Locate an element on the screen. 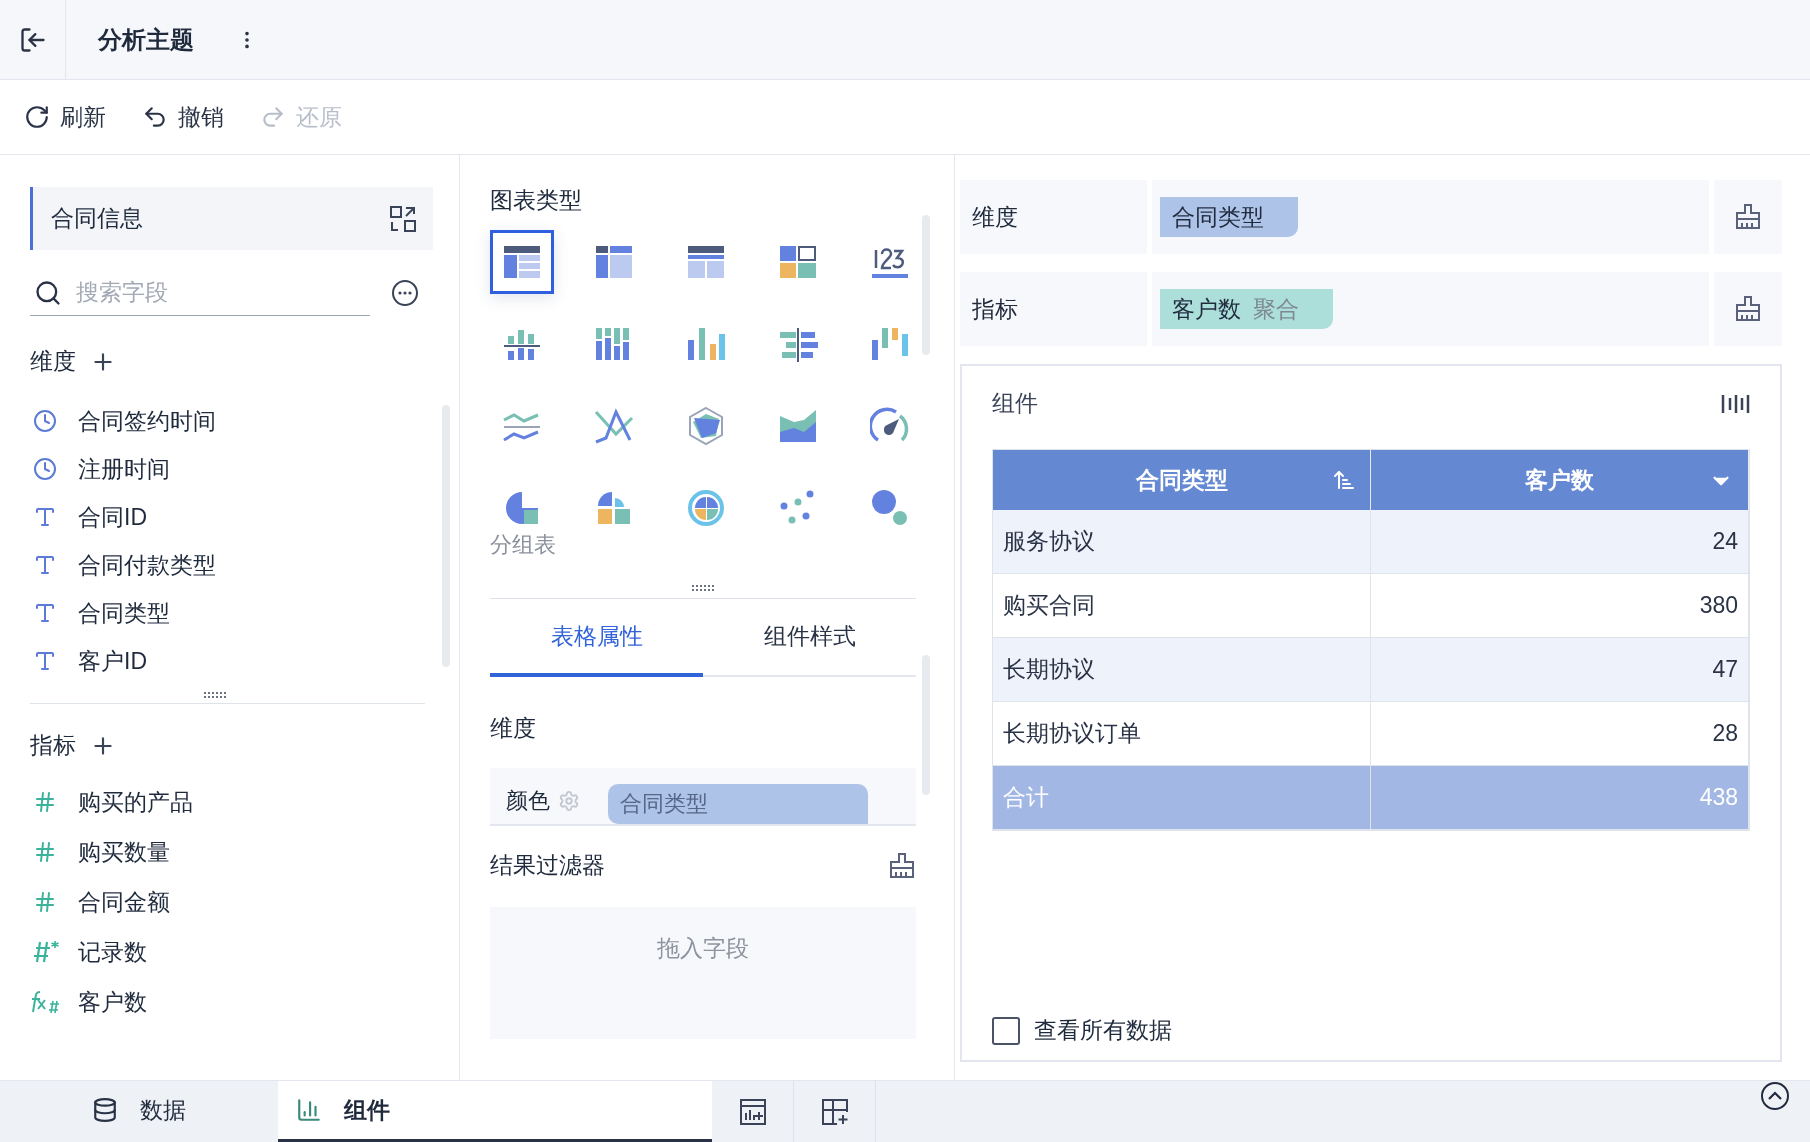  shelf-label: 指标 is located at coordinates (1053, 309).